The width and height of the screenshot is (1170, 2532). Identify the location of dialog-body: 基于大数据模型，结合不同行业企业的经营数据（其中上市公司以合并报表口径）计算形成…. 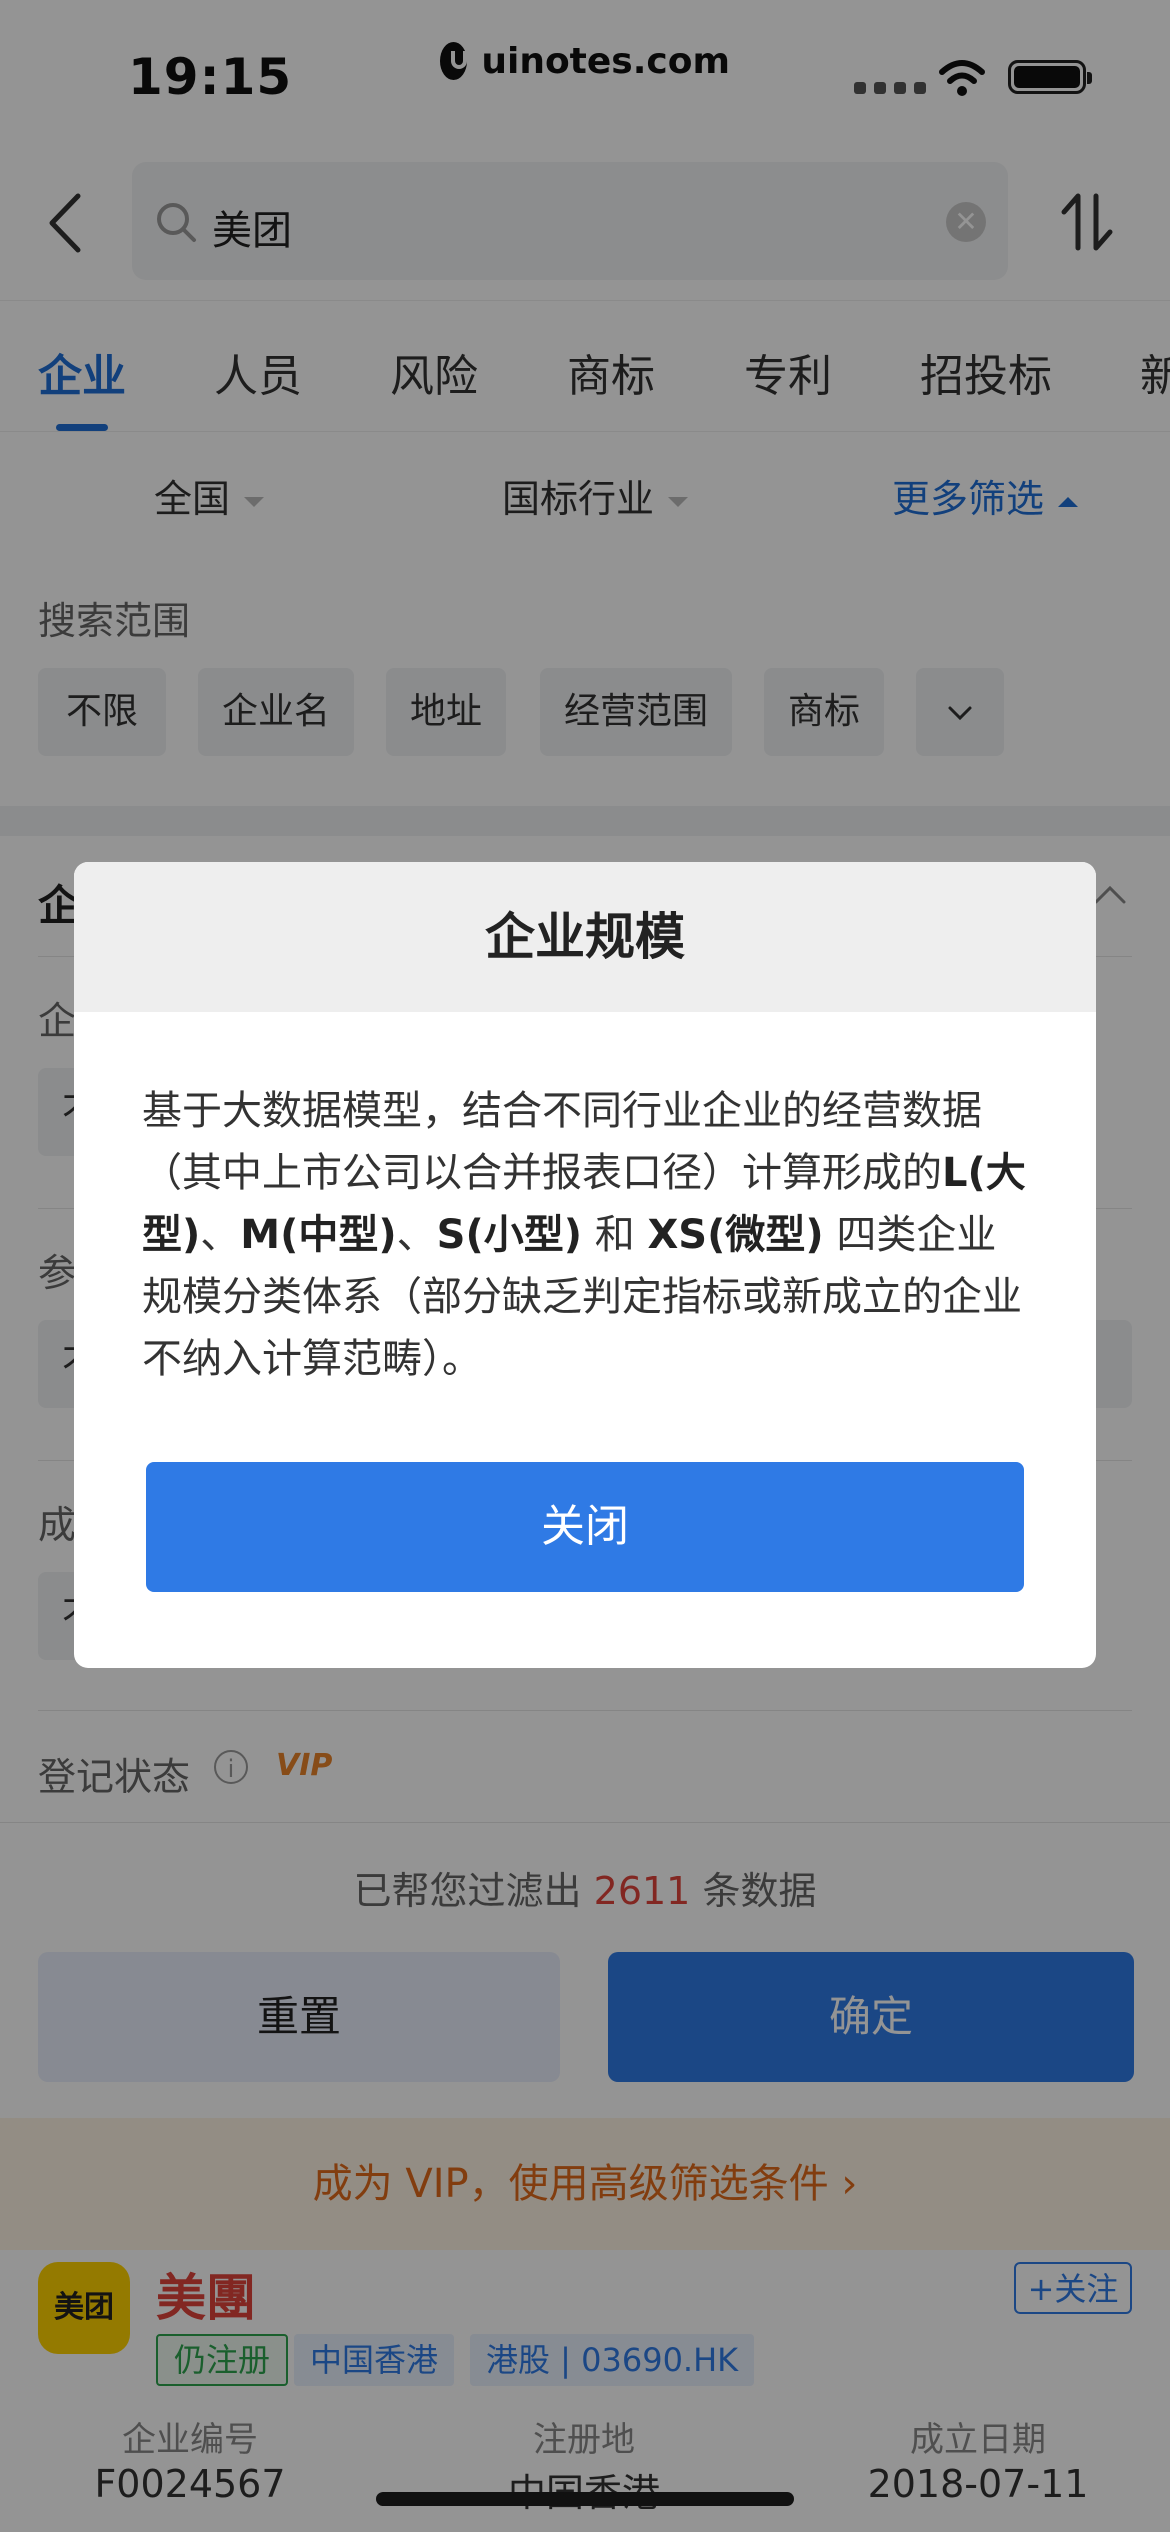
(587, 1235).